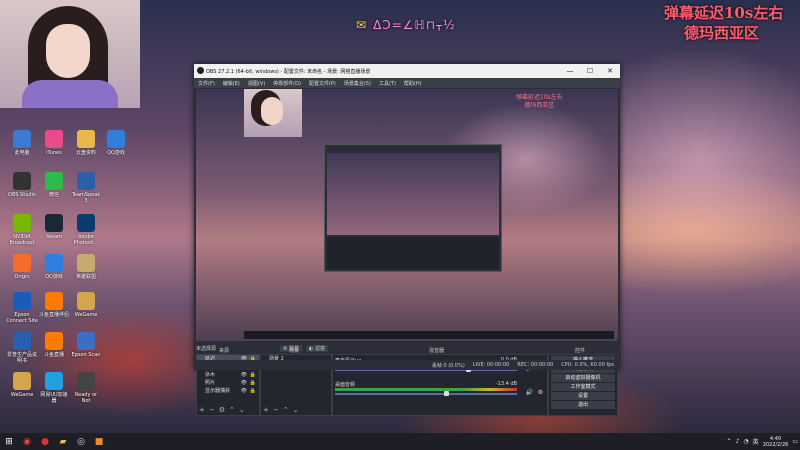 The height and width of the screenshot is (450, 800). What do you see at coordinates (583, 378) in the screenshot?
I see `start-virtual-camera-button: 启动虚拟摄像机` at bounding box center [583, 378].